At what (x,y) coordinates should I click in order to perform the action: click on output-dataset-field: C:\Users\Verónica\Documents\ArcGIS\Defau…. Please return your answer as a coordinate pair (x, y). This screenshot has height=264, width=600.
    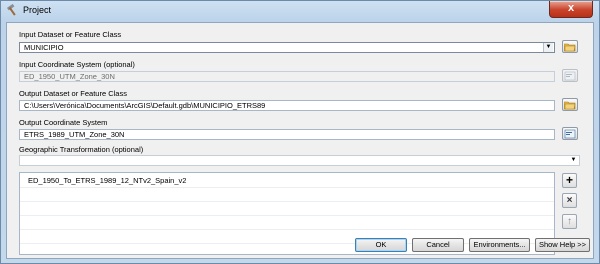
    Looking at the image, I should click on (287, 105).